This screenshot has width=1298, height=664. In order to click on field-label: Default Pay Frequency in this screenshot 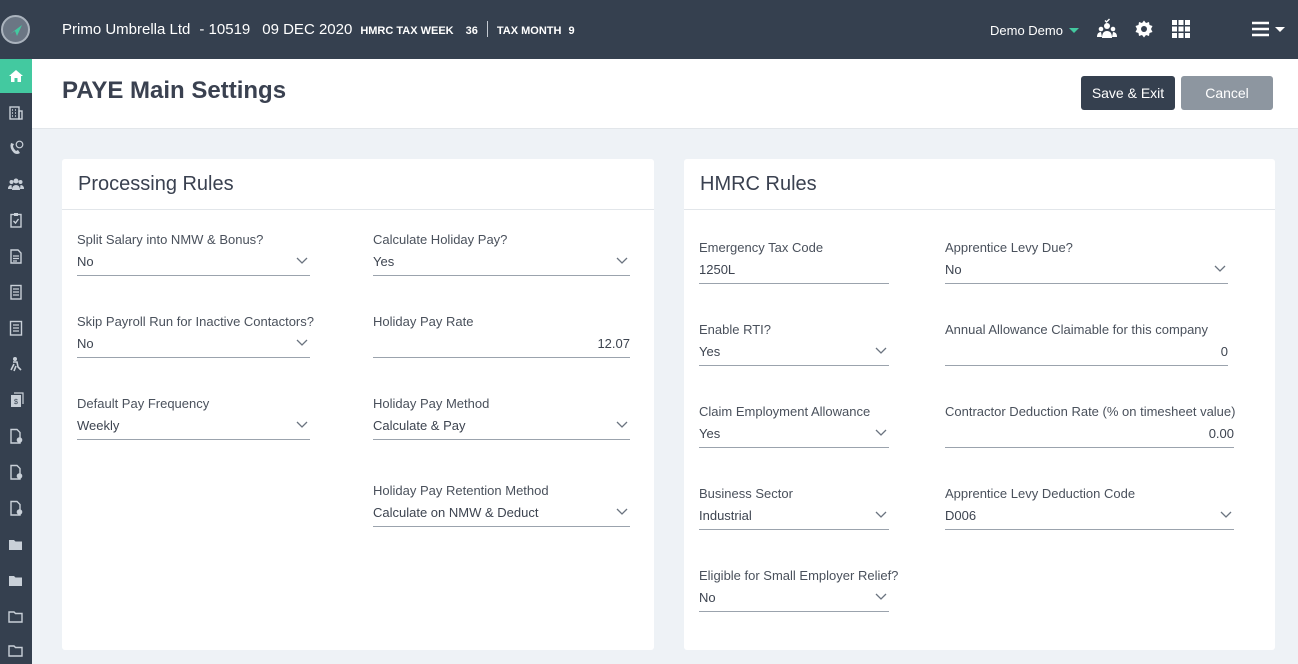, I will do `click(143, 403)`.